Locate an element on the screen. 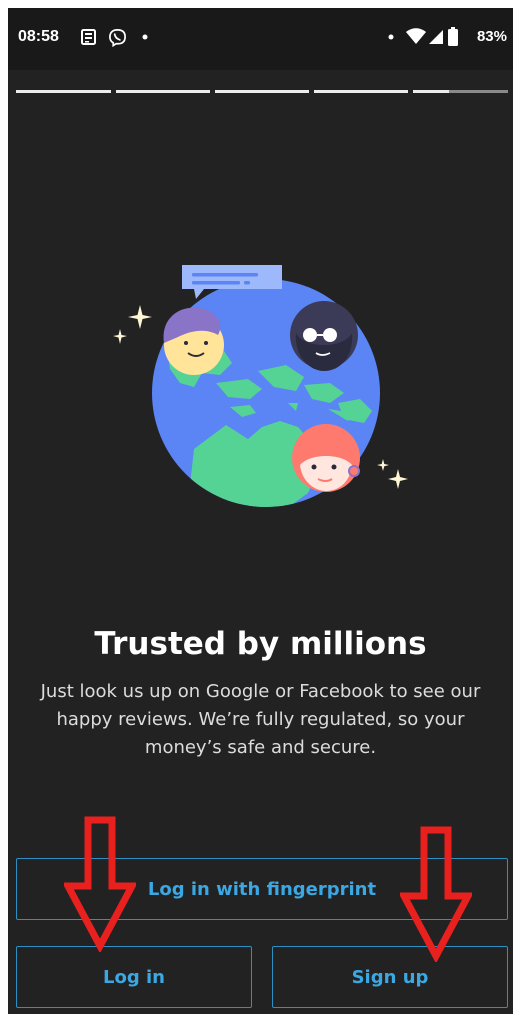 Image resolution: width=513 pixels, height=1014 pixels. wifi-icon is located at coordinates (416, 36).